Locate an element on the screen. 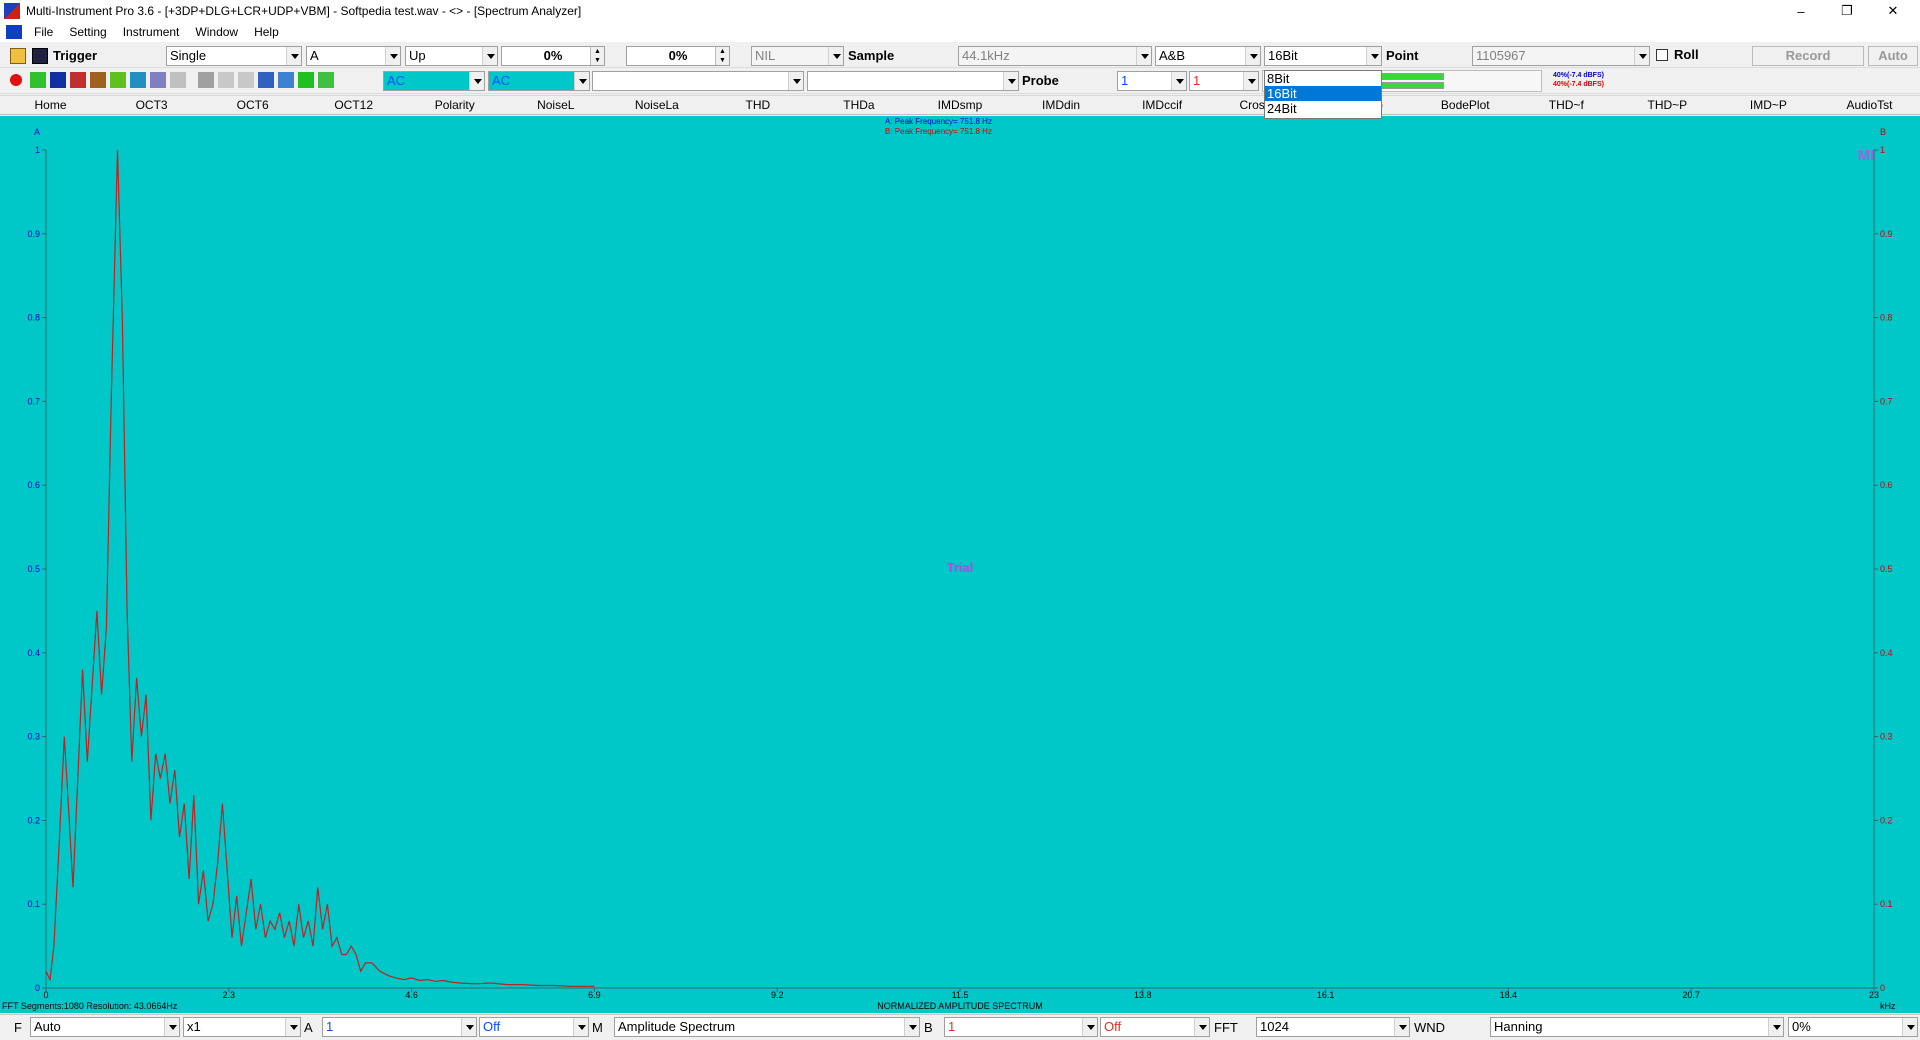  menu-setting: Setting is located at coordinates (87, 32).